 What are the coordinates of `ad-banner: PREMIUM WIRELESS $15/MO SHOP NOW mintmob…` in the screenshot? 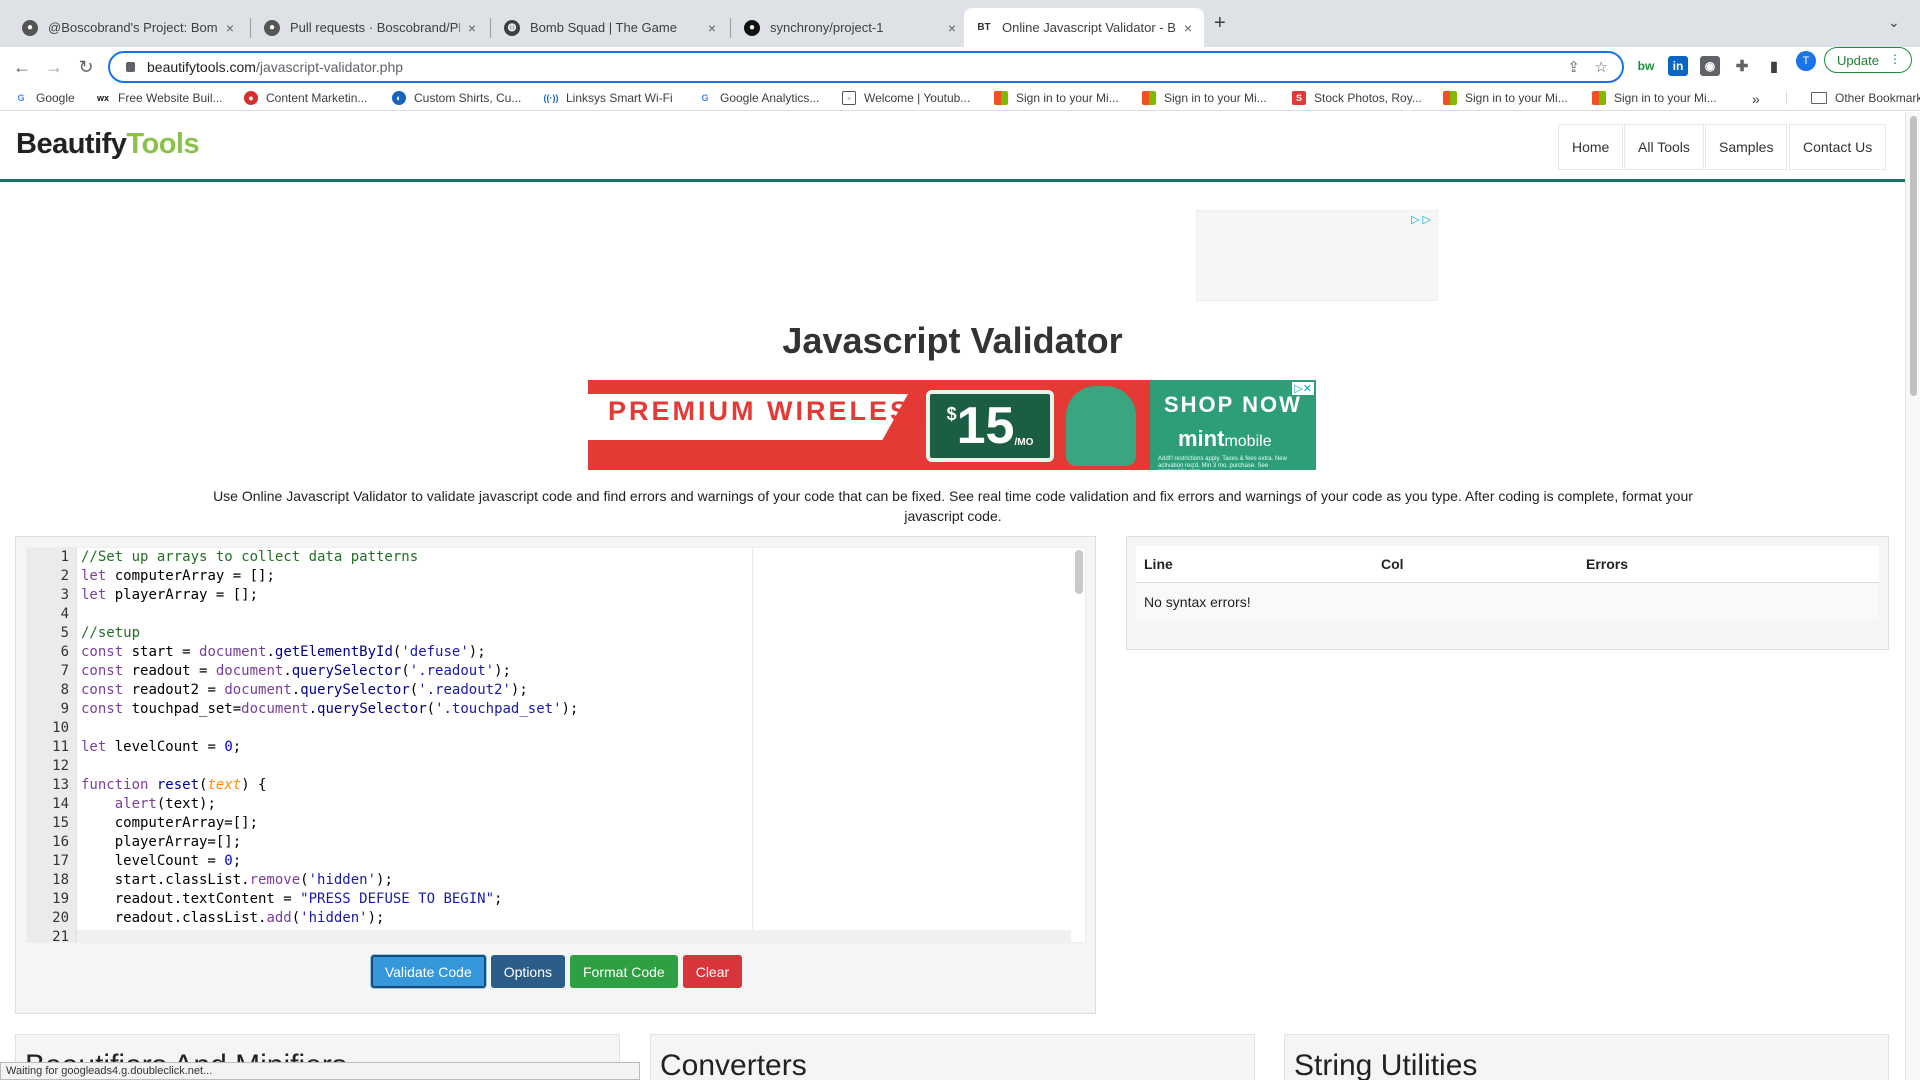 It's located at (952, 425).